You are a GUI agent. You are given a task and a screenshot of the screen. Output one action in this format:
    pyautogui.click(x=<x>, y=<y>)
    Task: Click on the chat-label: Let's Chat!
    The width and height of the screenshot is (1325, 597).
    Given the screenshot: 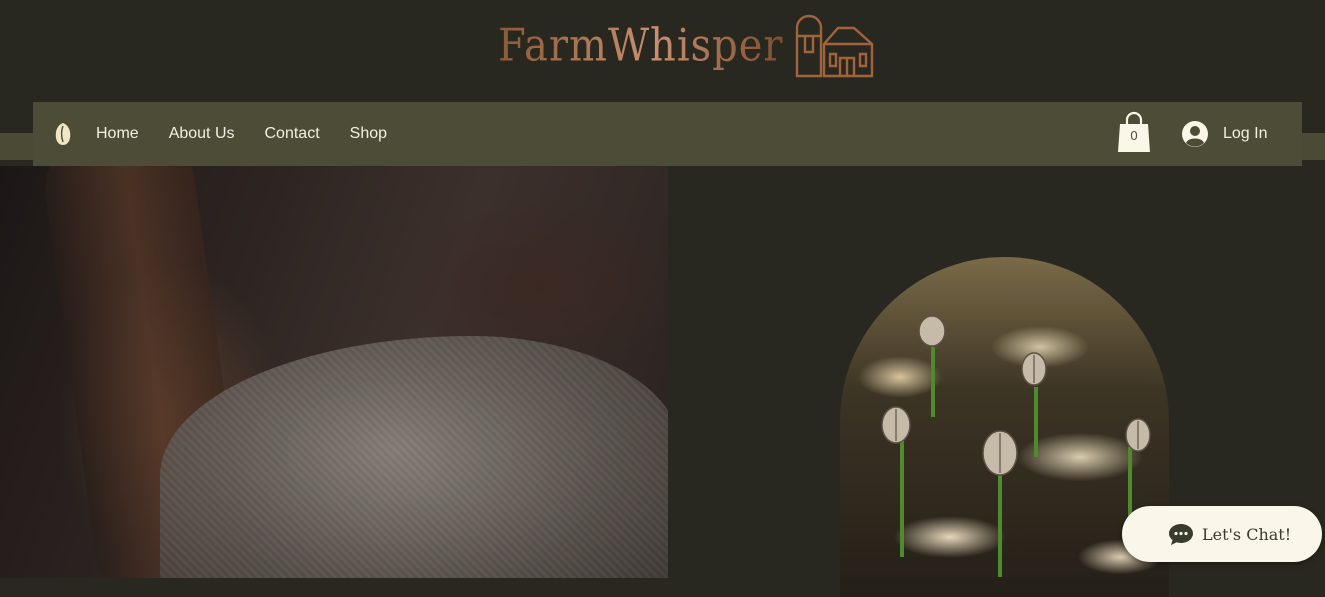 What is the action you would take?
    pyautogui.click(x=1247, y=534)
    